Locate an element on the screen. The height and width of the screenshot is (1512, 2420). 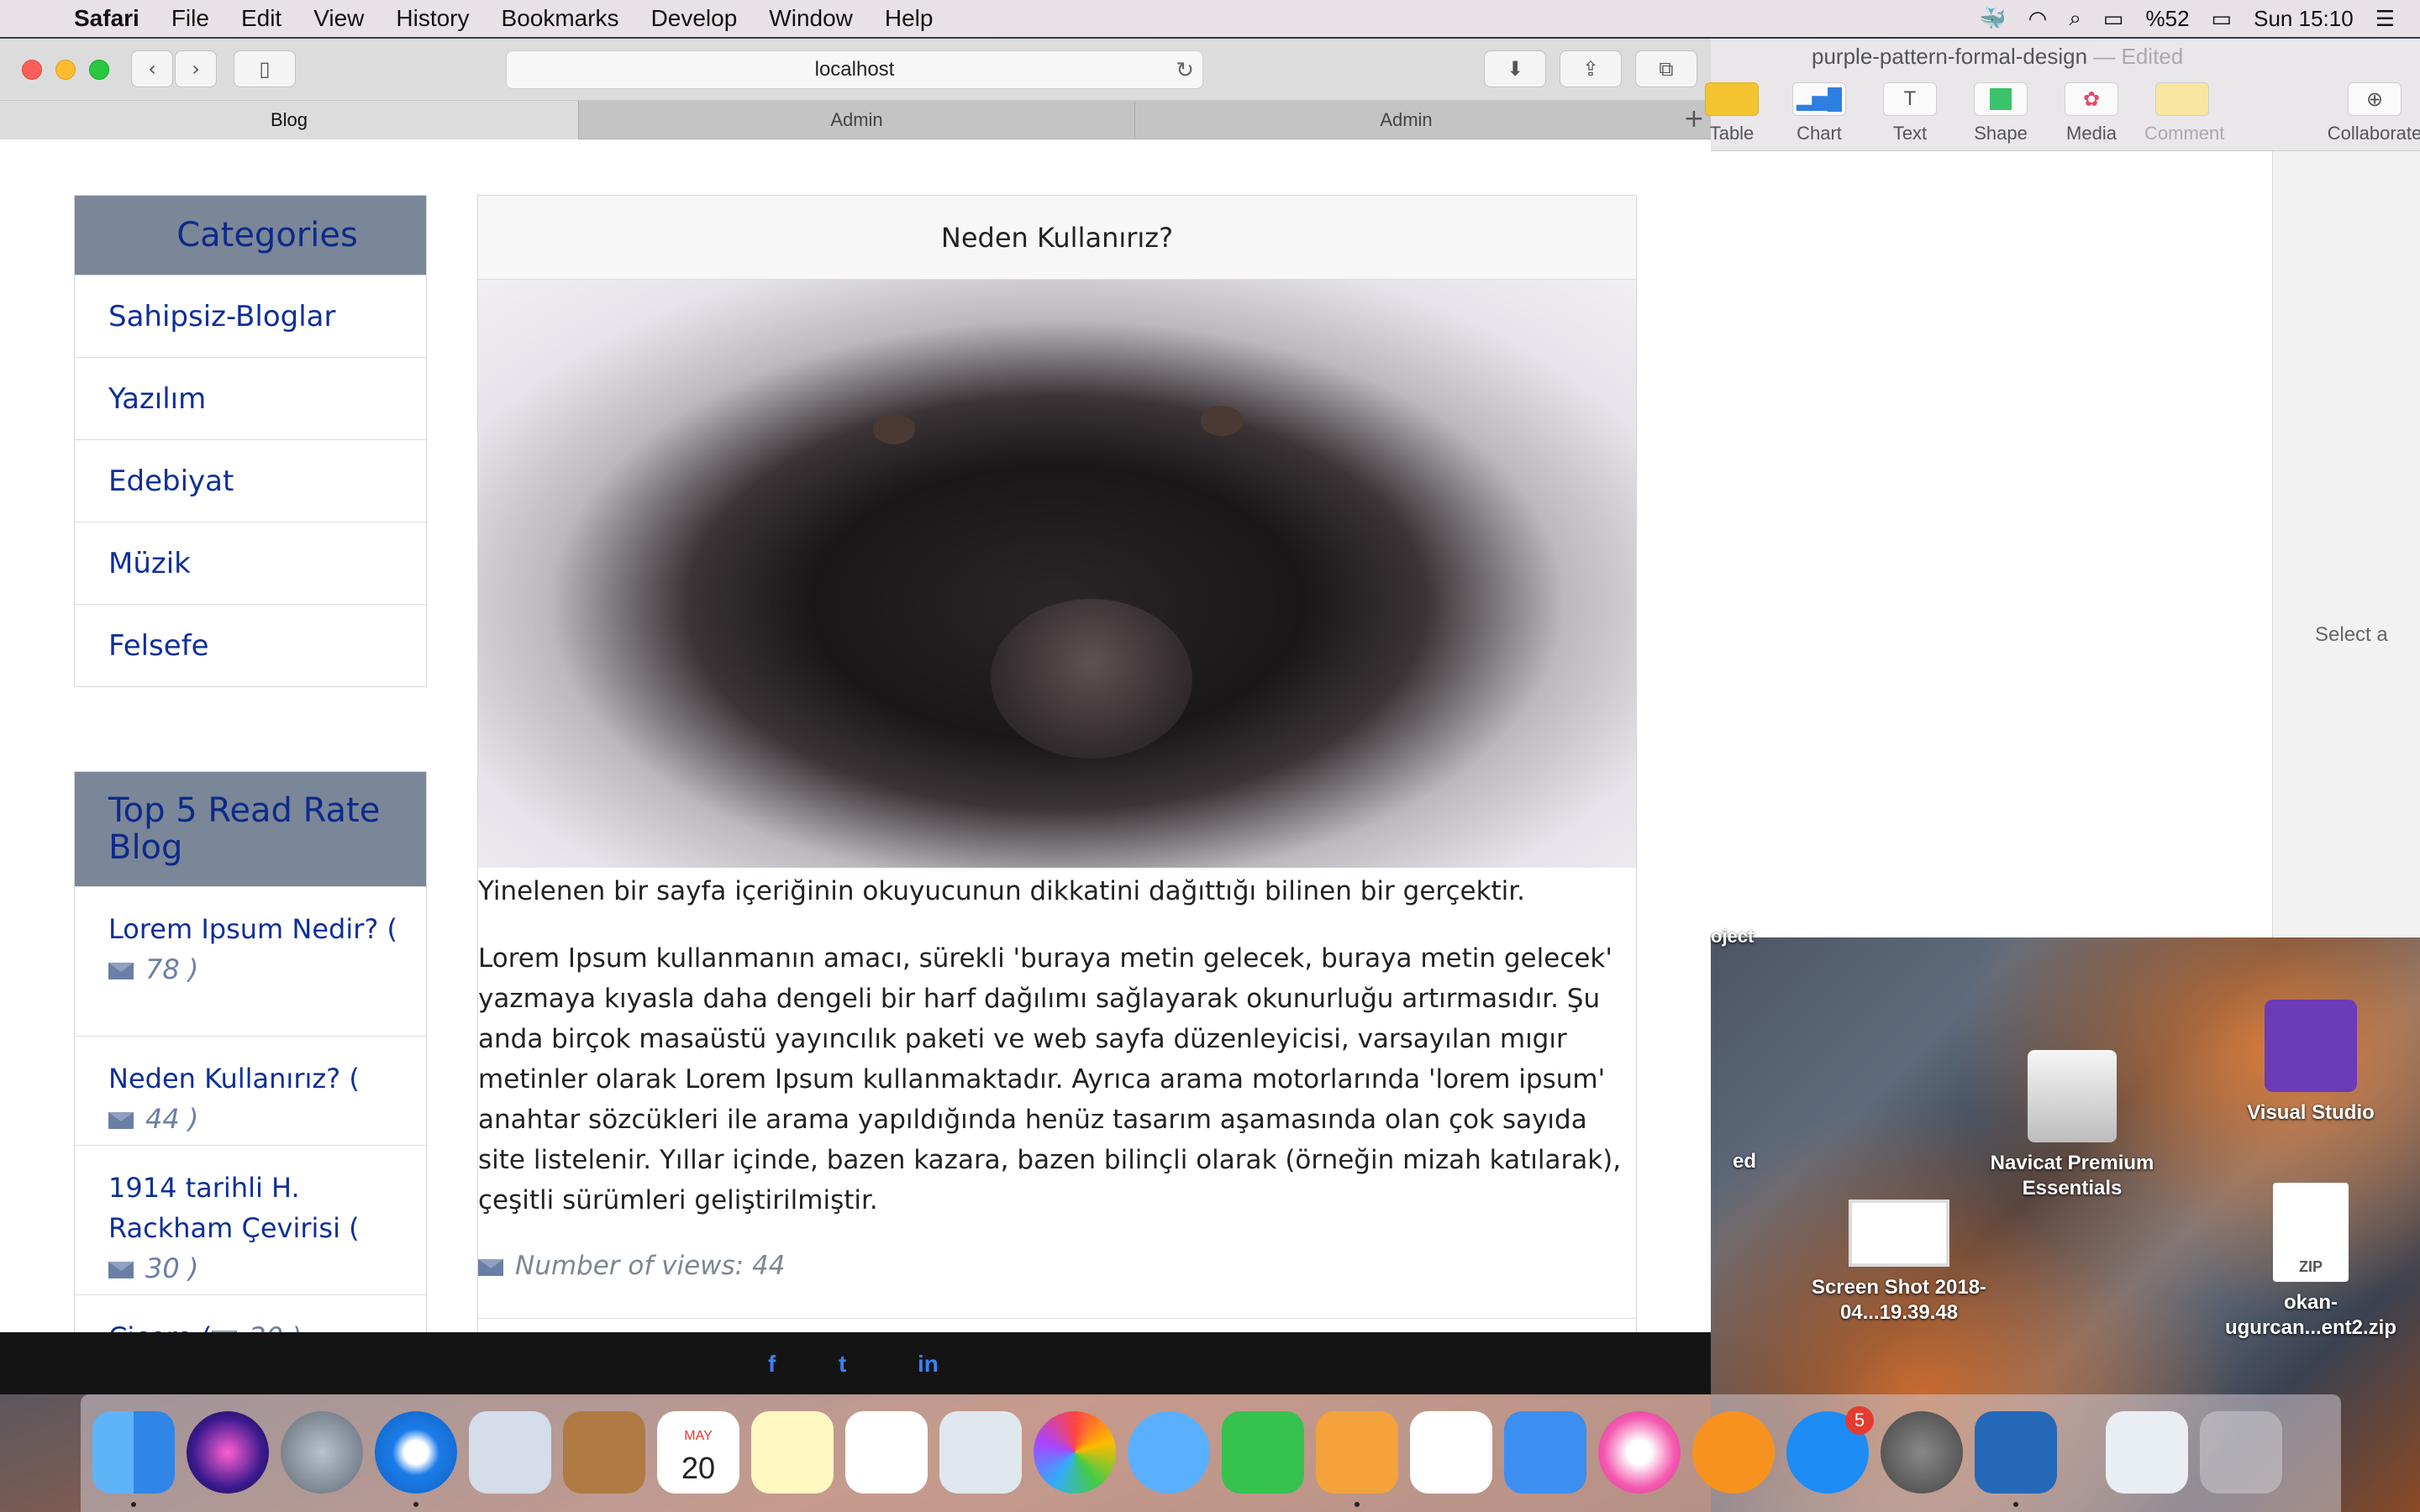
shape-tool: Shape is located at coordinates (2001, 113).